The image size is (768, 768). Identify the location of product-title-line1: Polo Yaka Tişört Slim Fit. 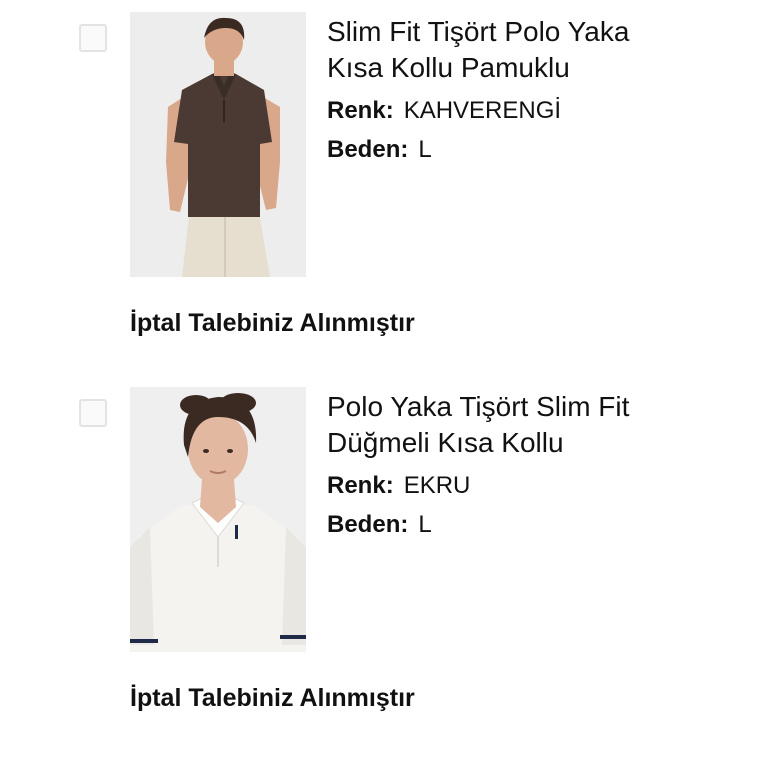
(478, 406).